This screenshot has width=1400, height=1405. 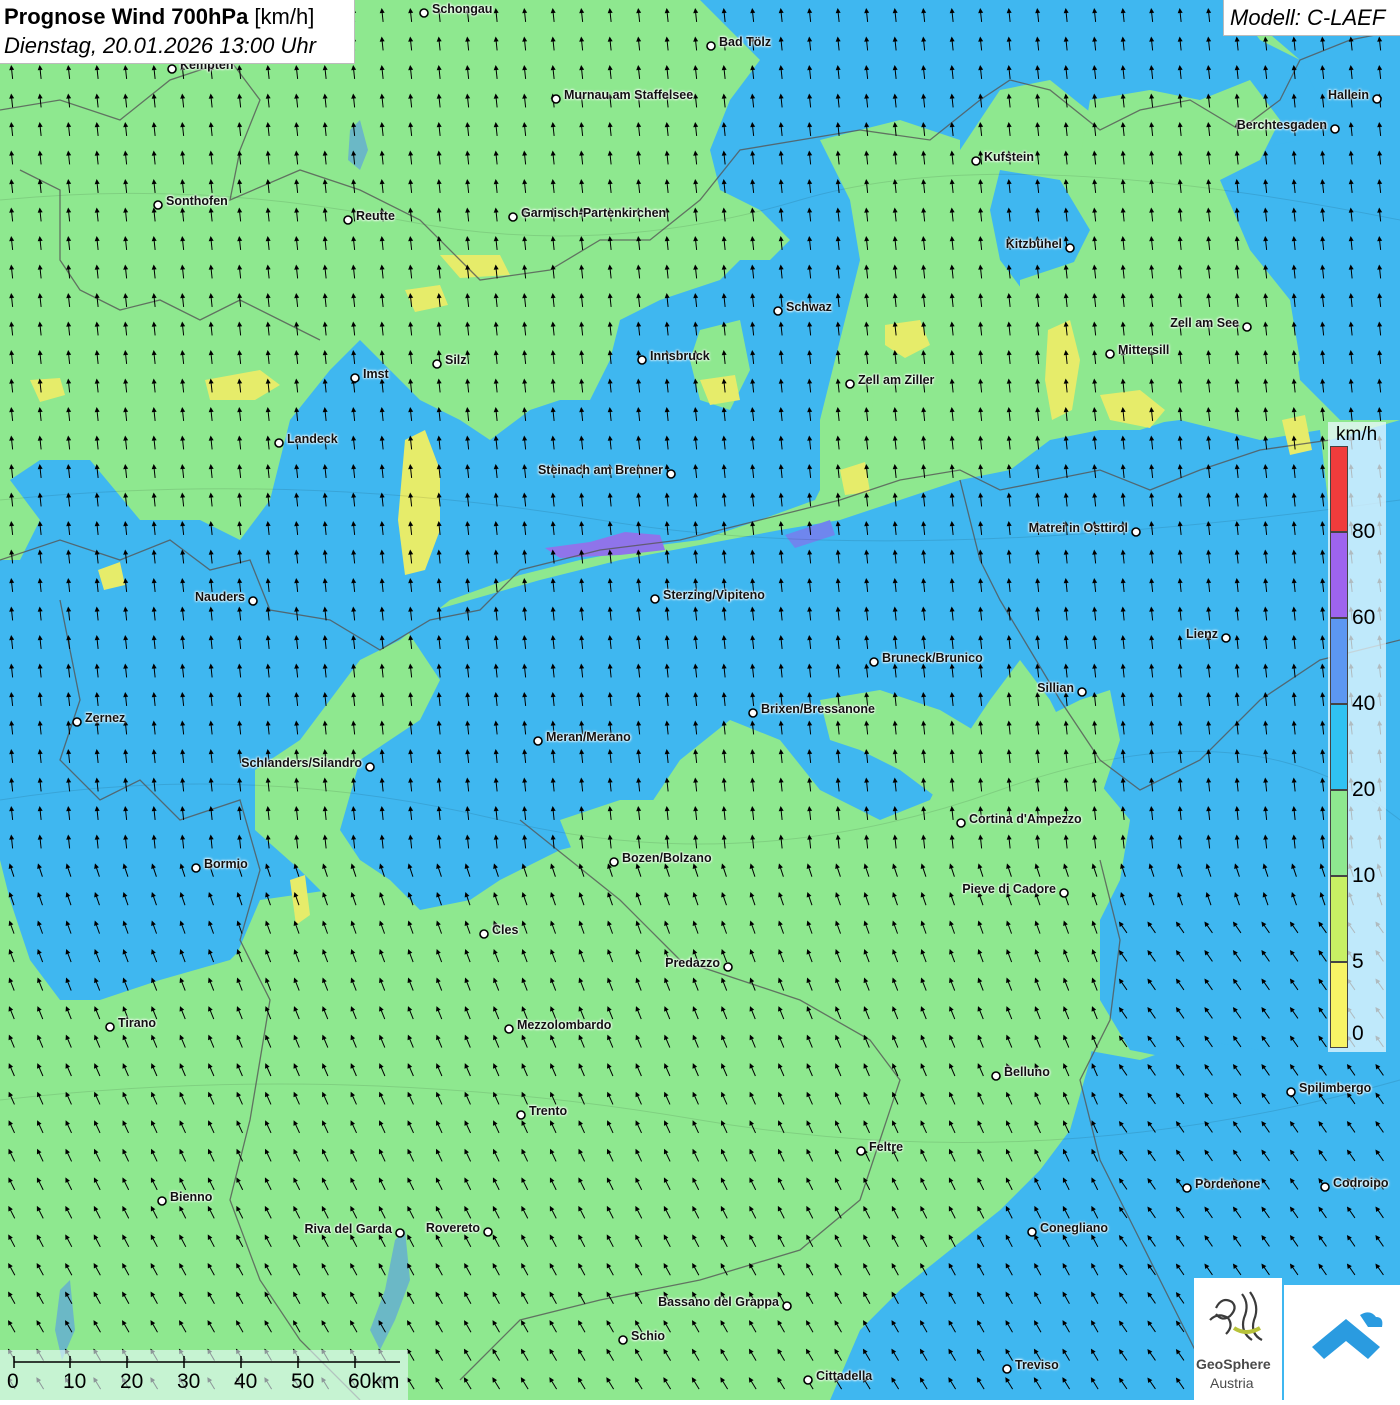 I want to click on city-label: Trento, so click(x=548, y=1111).